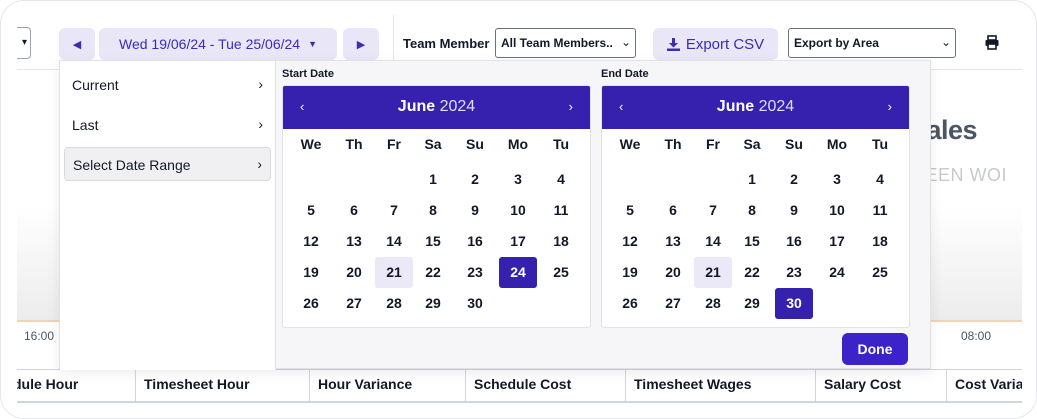  I want to click on caret-down-icon: ▼, so click(313, 44).